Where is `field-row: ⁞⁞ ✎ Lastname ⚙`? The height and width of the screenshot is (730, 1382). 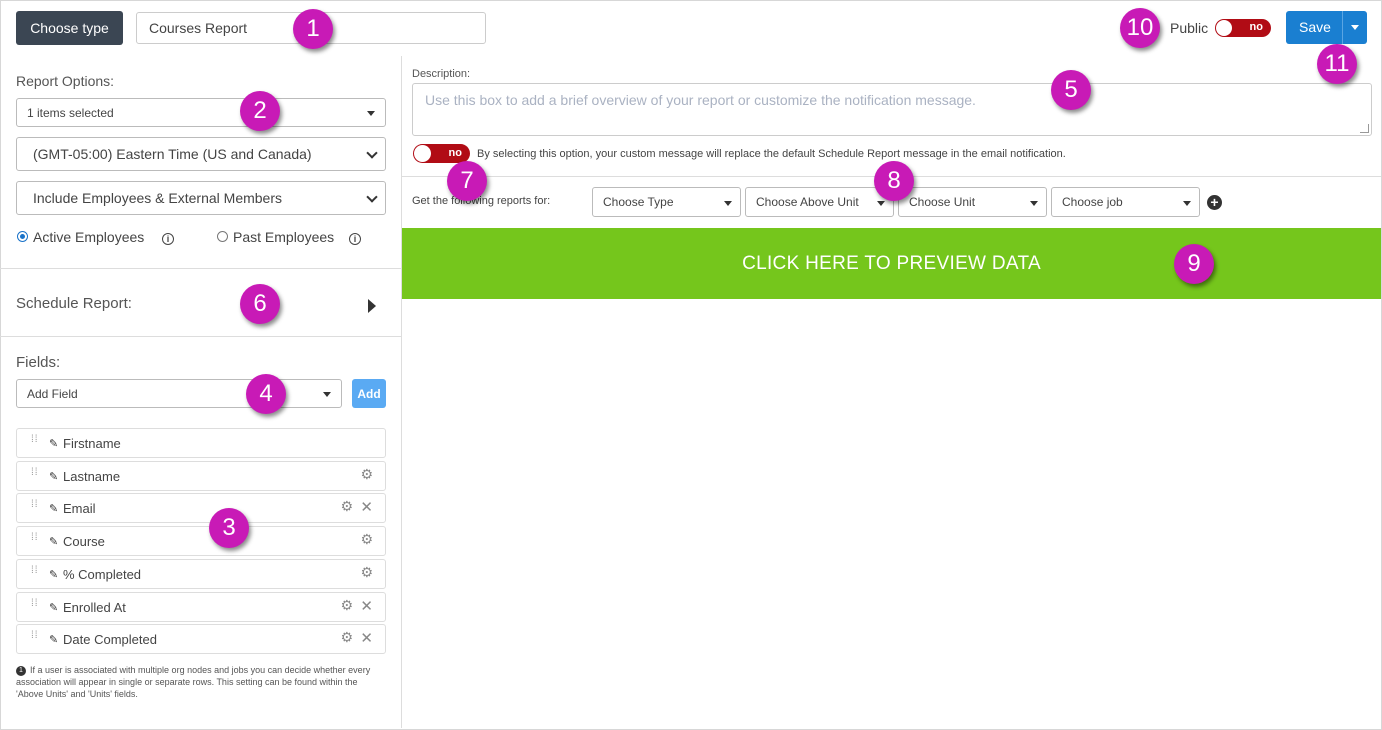
field-row: ⁞⁞ ✎ Lastname ⚙ is located at coordinates (201, 476).